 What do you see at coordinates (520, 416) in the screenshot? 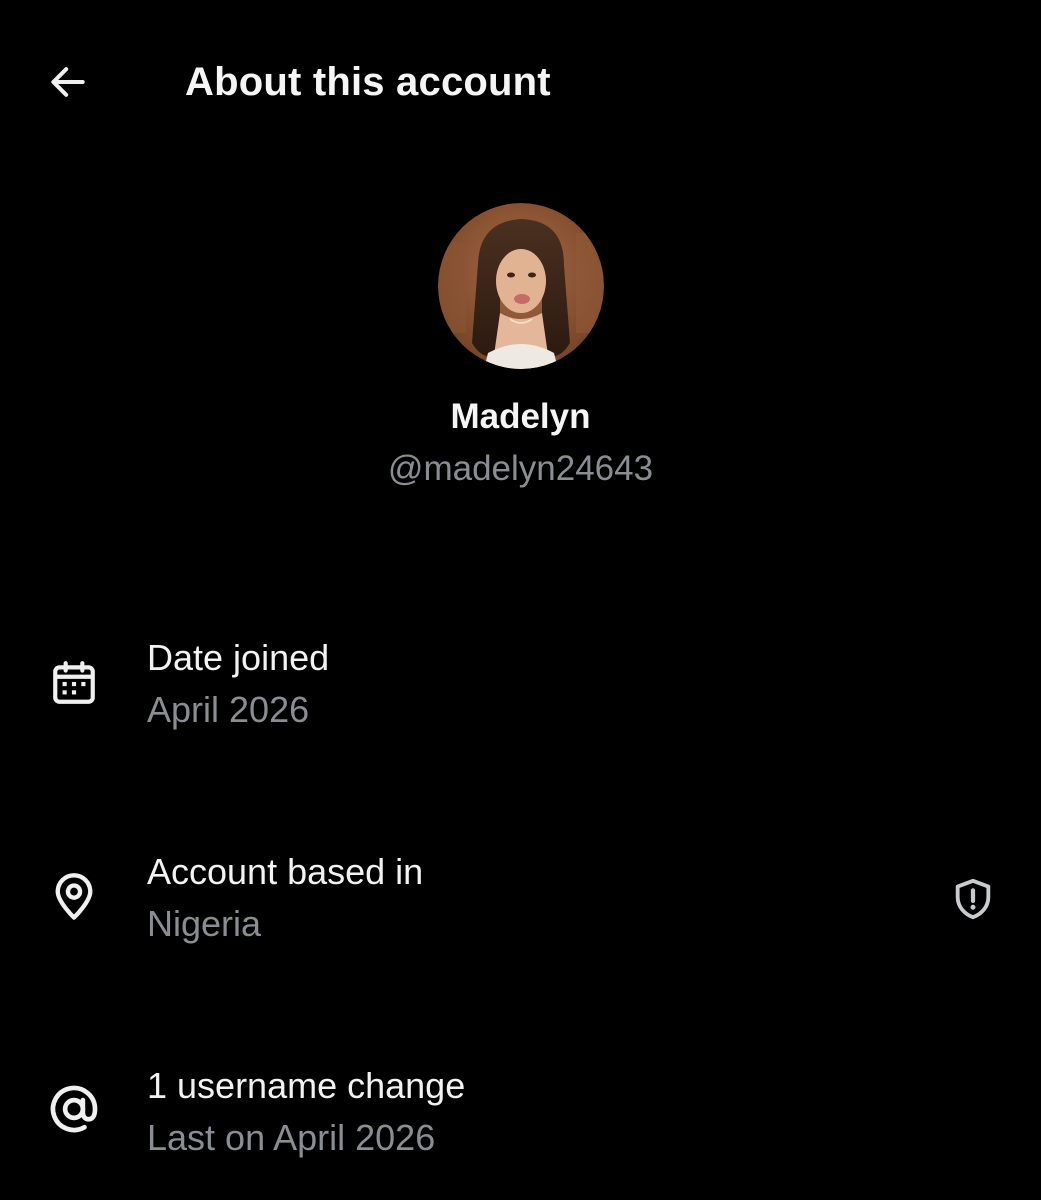
I see `display-name: Madelyn` at bounding box center [520, 416].